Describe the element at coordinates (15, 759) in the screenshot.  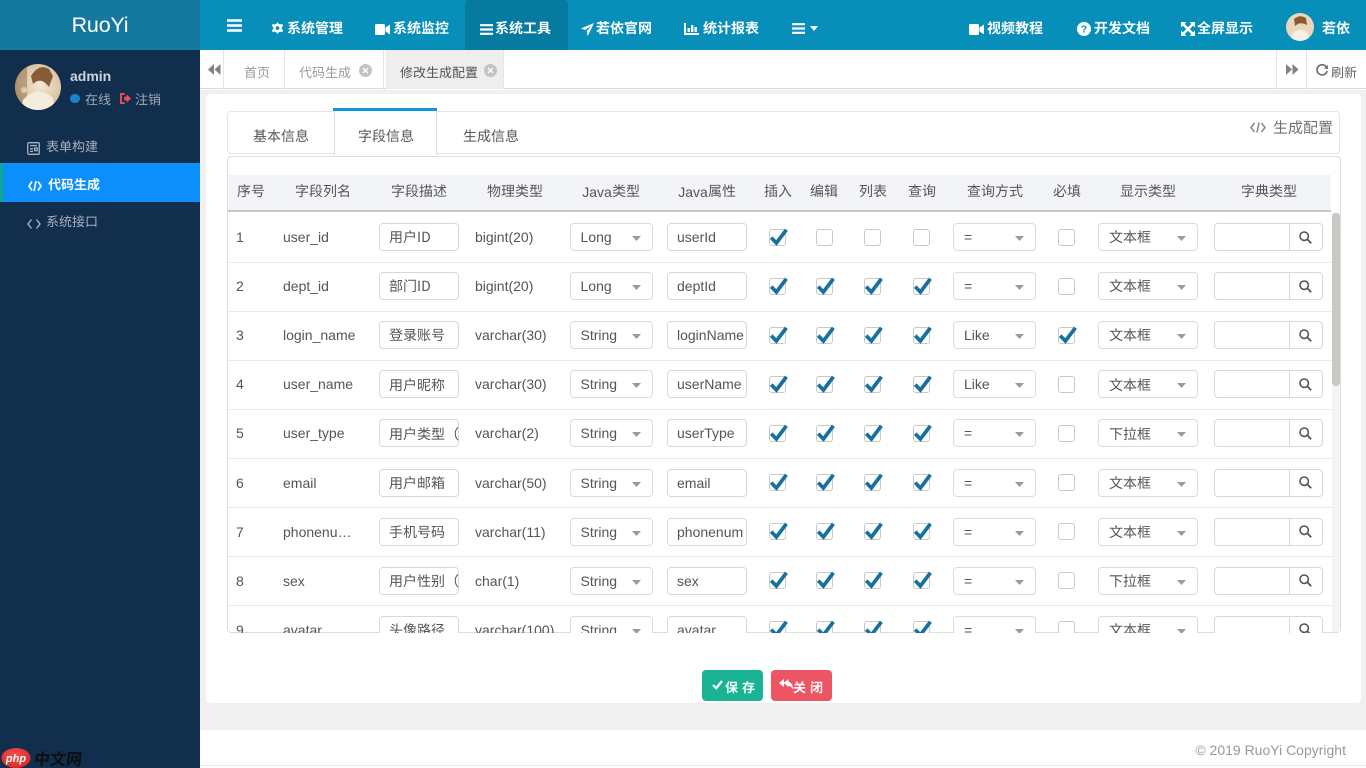
I see `svg-text: php` at that location.